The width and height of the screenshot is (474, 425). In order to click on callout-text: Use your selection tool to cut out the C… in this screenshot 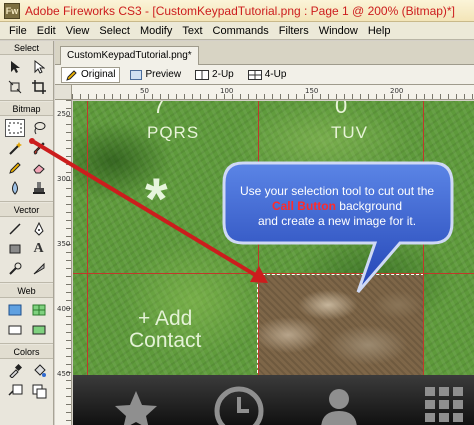, I will do `click(337, 206)`.